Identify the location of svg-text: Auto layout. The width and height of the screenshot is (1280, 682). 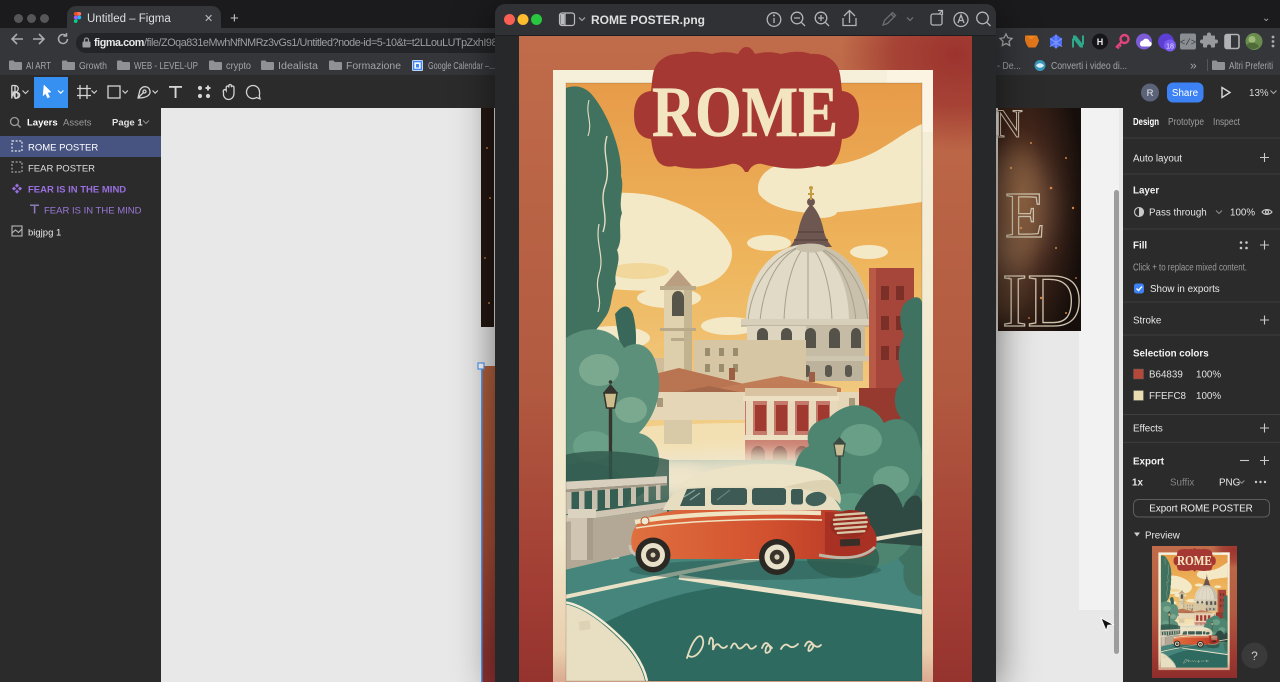
(1157, 159).